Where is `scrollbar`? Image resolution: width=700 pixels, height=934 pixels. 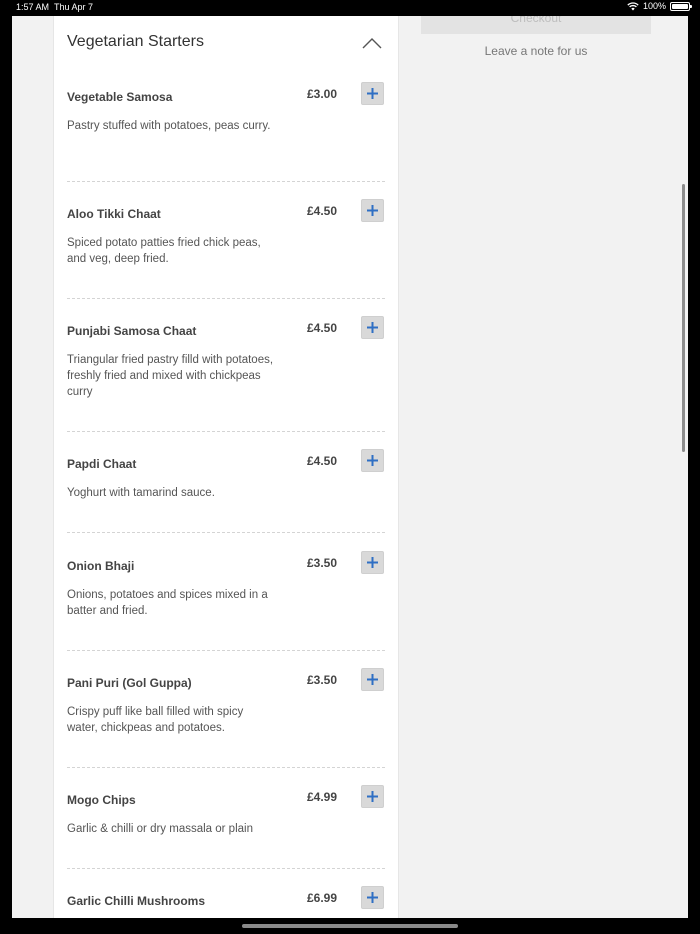 scrollbar is located at coordinates (683, 318).